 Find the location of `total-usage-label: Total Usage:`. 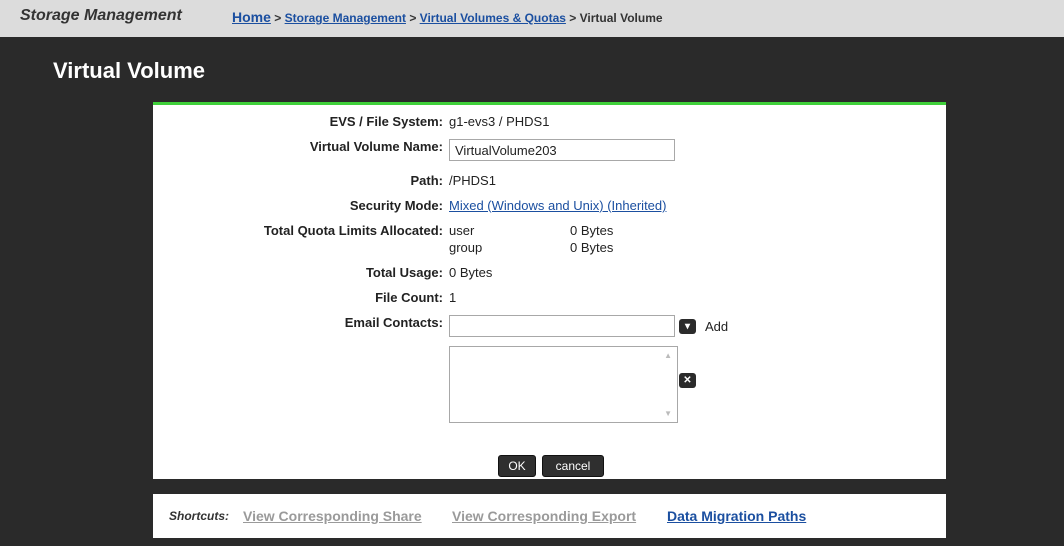

total-usage-label: Total Usage: is located at coordinates (404, 272).